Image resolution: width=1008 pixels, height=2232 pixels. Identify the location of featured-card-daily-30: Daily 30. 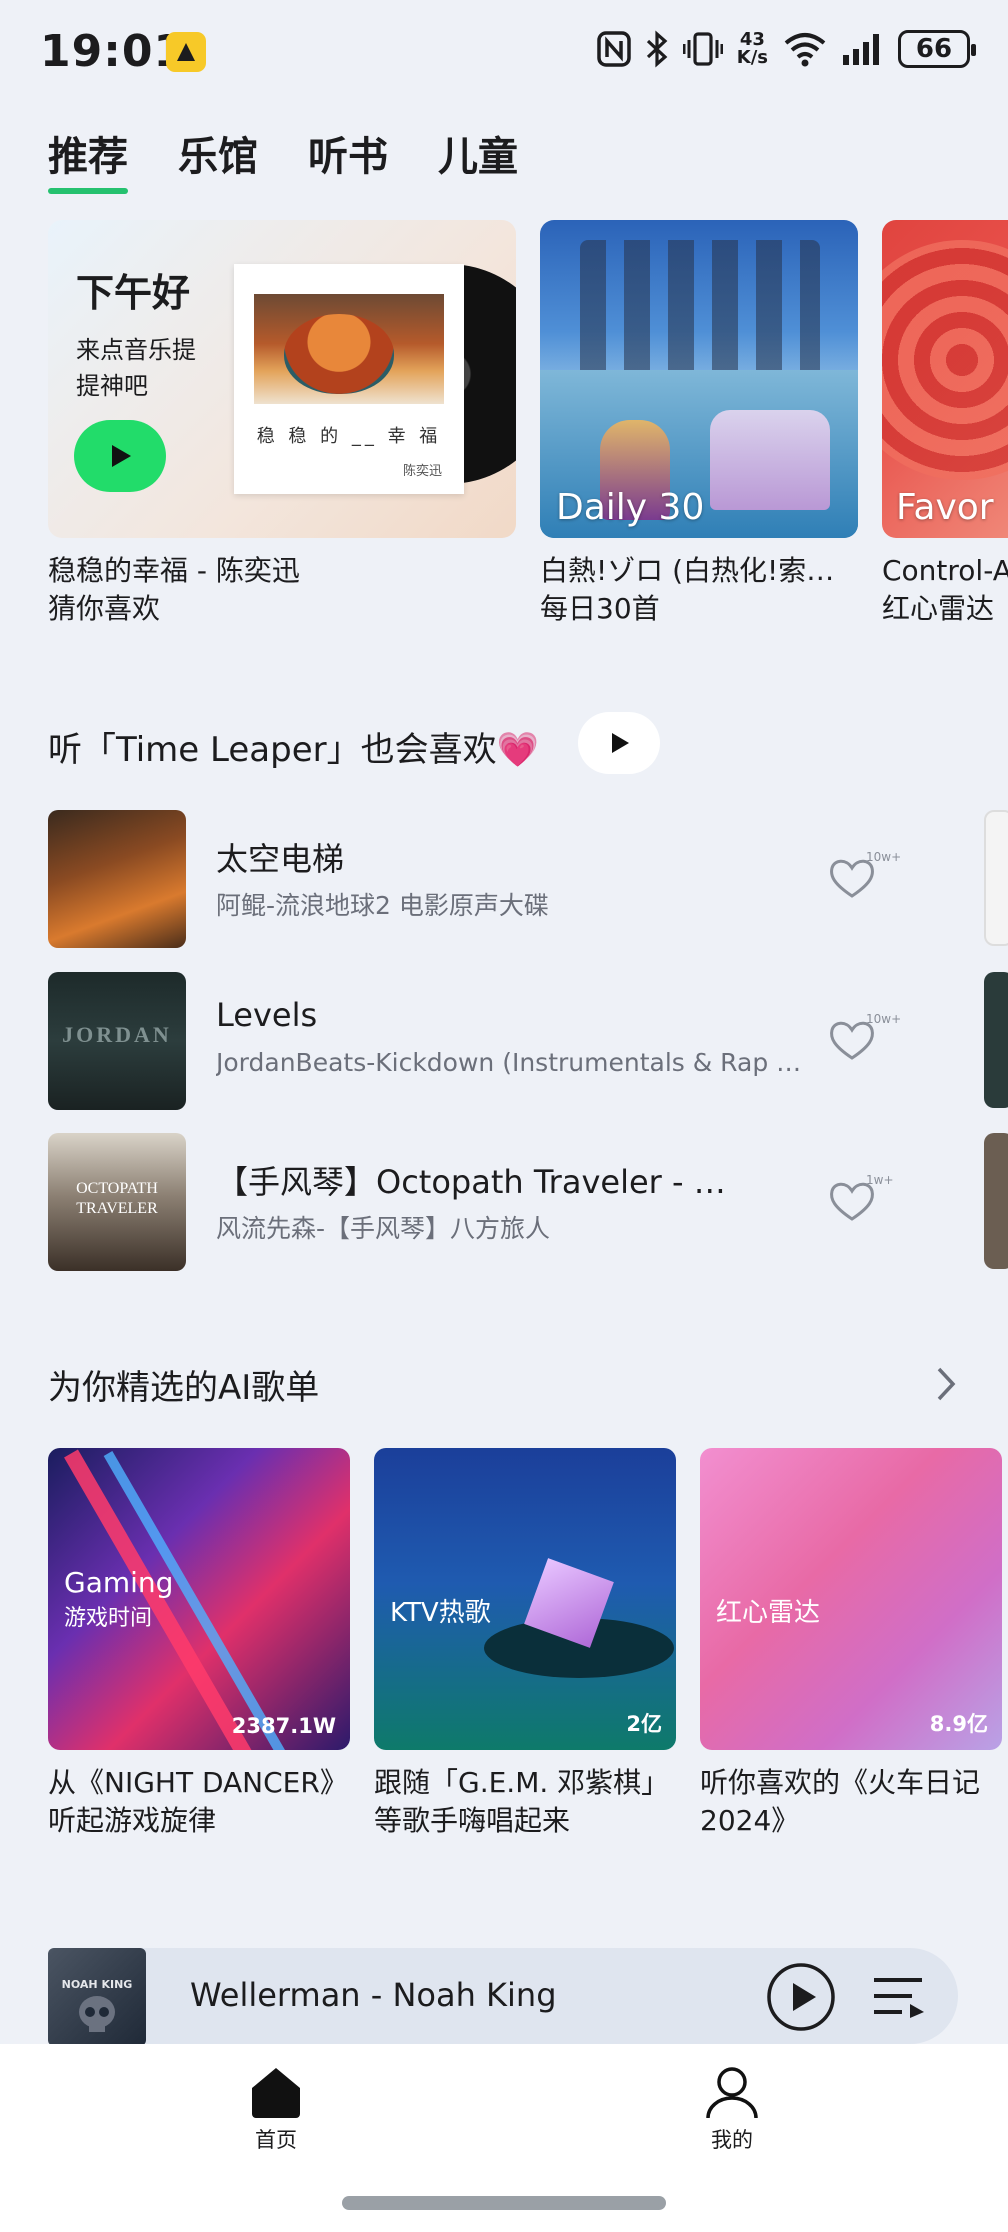
(699, 379).